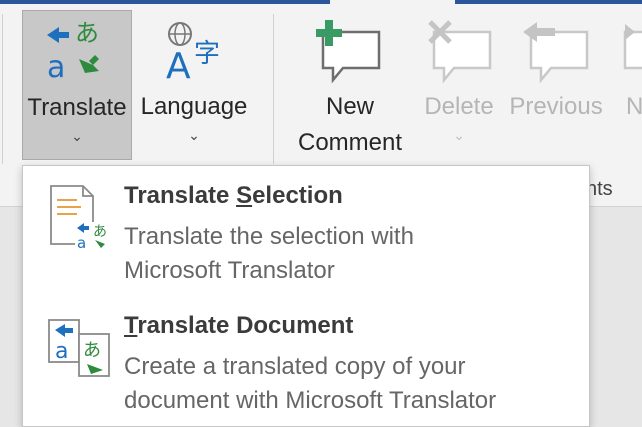 This screenshot has height=427, width=642. I want to click on translate-selection-icon: a あ, so click(80, 219).